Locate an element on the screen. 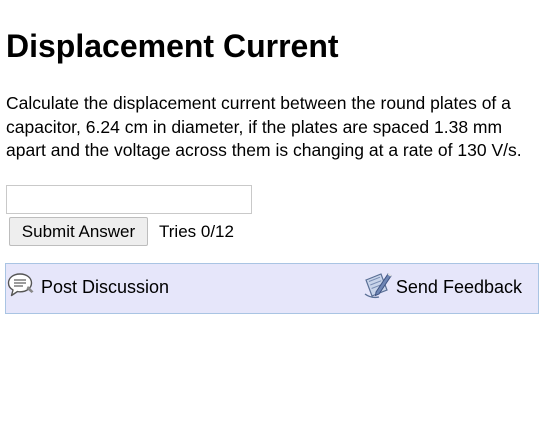  submit-answer-button: Submit Answer is located at coordinates (78, 231).